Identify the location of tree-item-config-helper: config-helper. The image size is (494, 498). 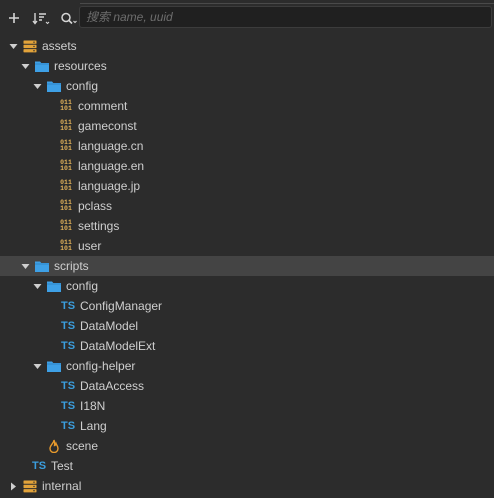
(247, 366).